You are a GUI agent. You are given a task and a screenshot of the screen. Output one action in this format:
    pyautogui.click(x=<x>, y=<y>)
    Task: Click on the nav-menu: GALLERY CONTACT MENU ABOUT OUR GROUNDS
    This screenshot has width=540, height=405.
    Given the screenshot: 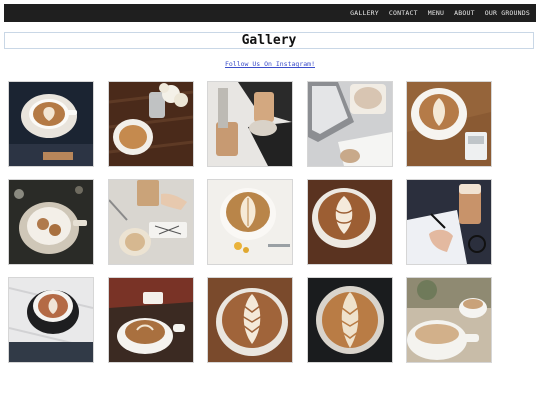 What is the action you would take?
    pyautogui.click(x=435, y=13)
    